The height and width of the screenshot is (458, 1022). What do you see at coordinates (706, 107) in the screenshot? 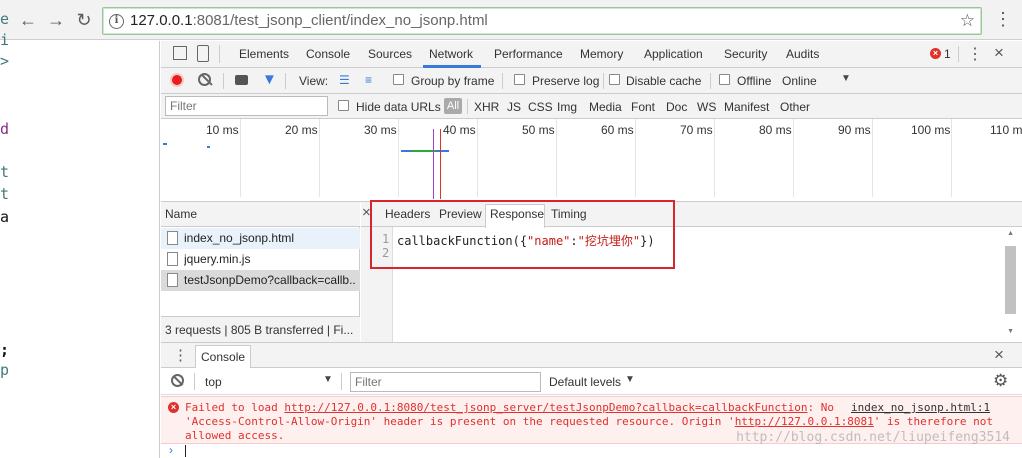
I see `type-filter-ws: WS` at bounding box center [706, 107].